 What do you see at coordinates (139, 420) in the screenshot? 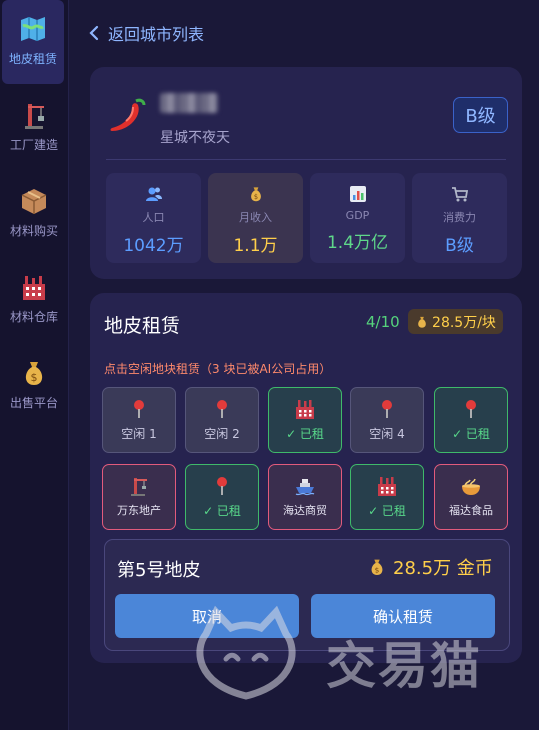
I see `plot-1: 空闲 1` at bounding box center [139, 420].